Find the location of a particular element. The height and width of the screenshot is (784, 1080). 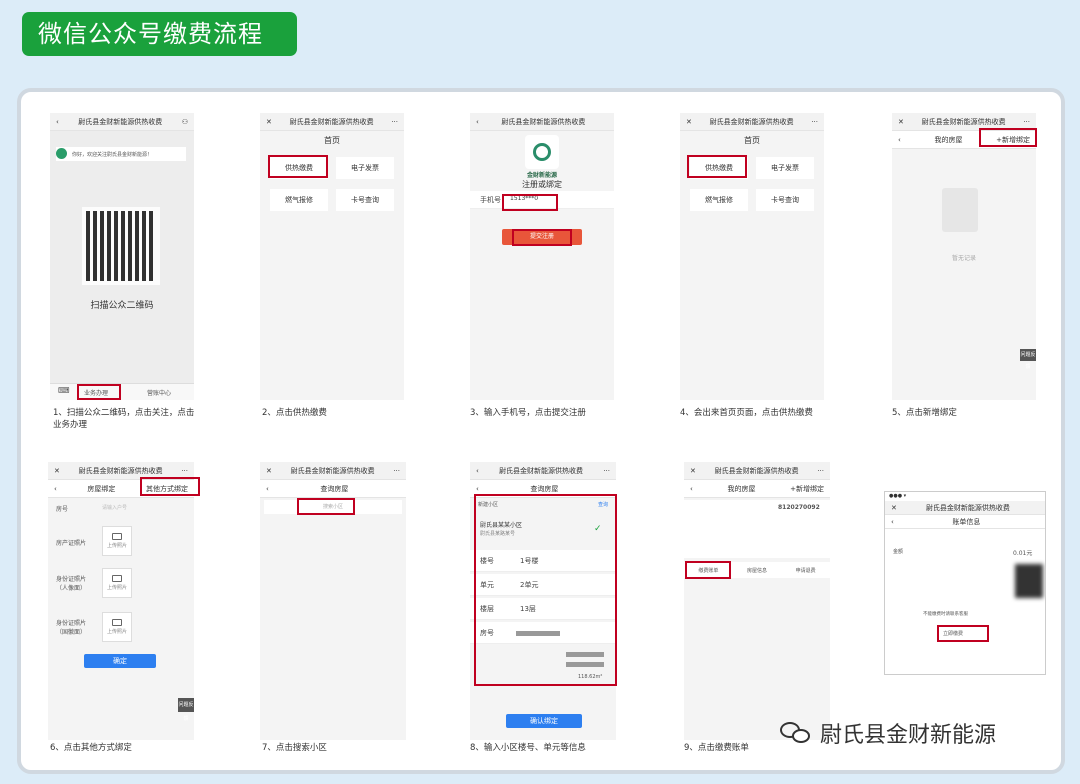

phone-label: 手机号 is located at coordinates (490, 199).